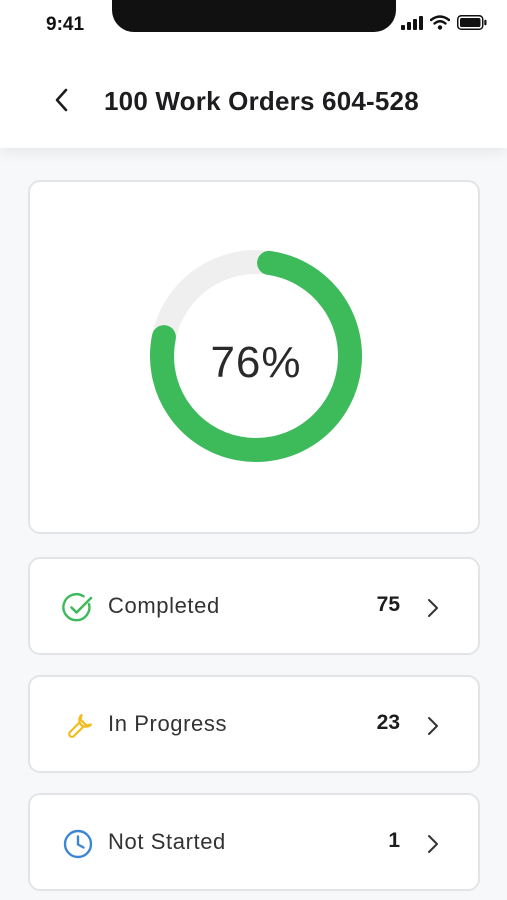  Describe the element at coordinates (78, 608) in the screenshot. I see `check-circle-icon` at that location.